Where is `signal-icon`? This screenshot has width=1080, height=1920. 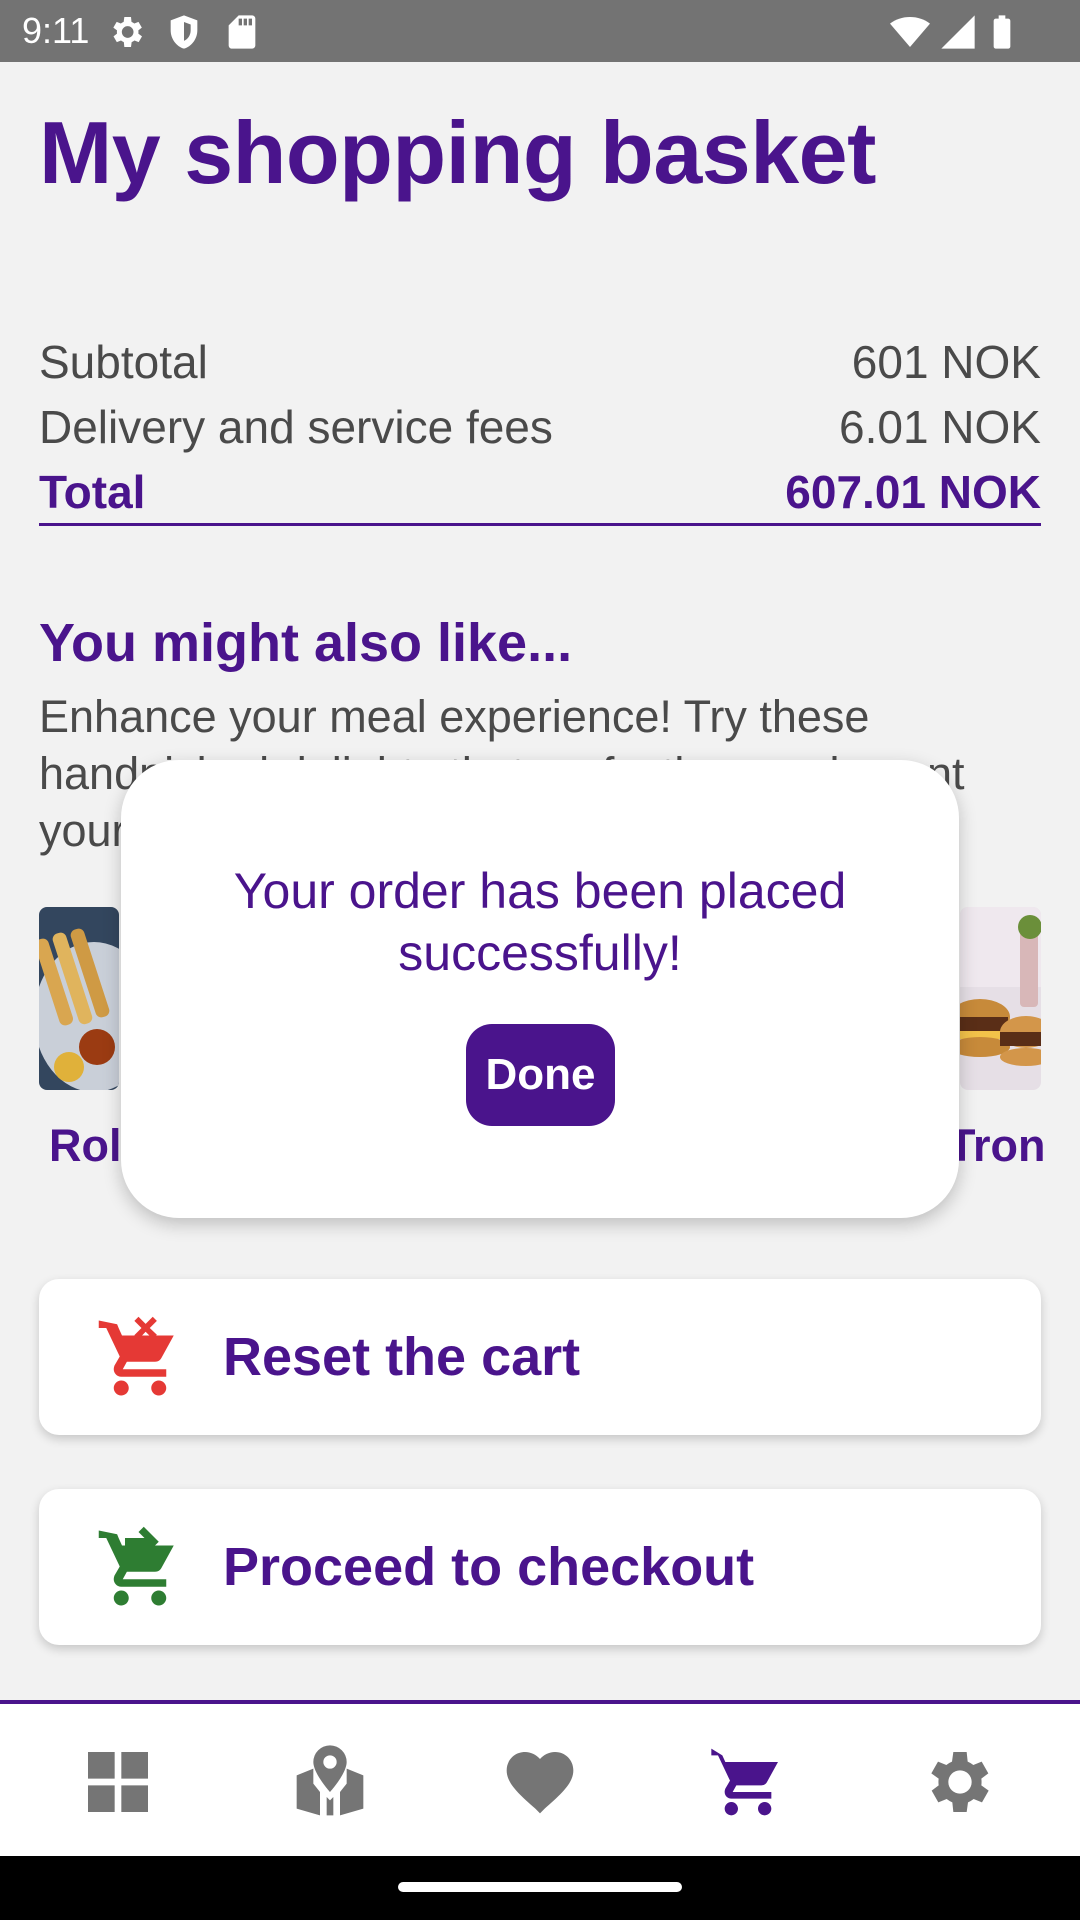
signal-icon is located at coordinates (958, 32).